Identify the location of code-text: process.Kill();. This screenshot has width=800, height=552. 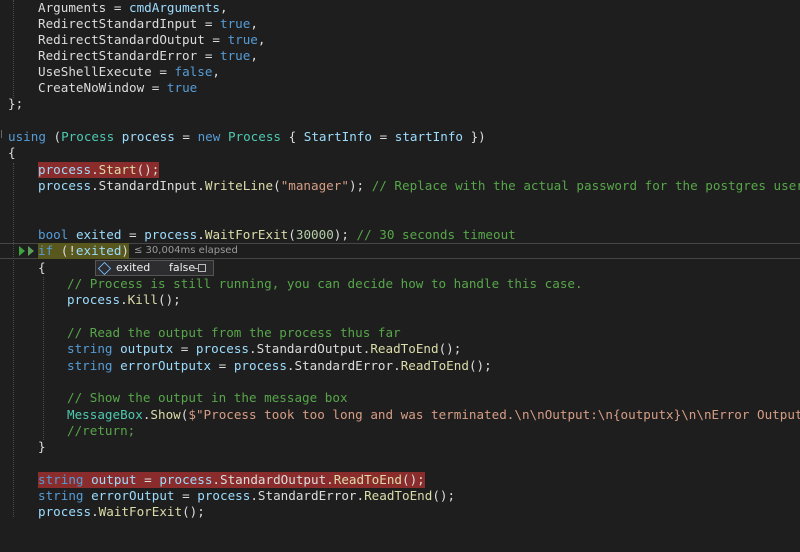
(124, 299).